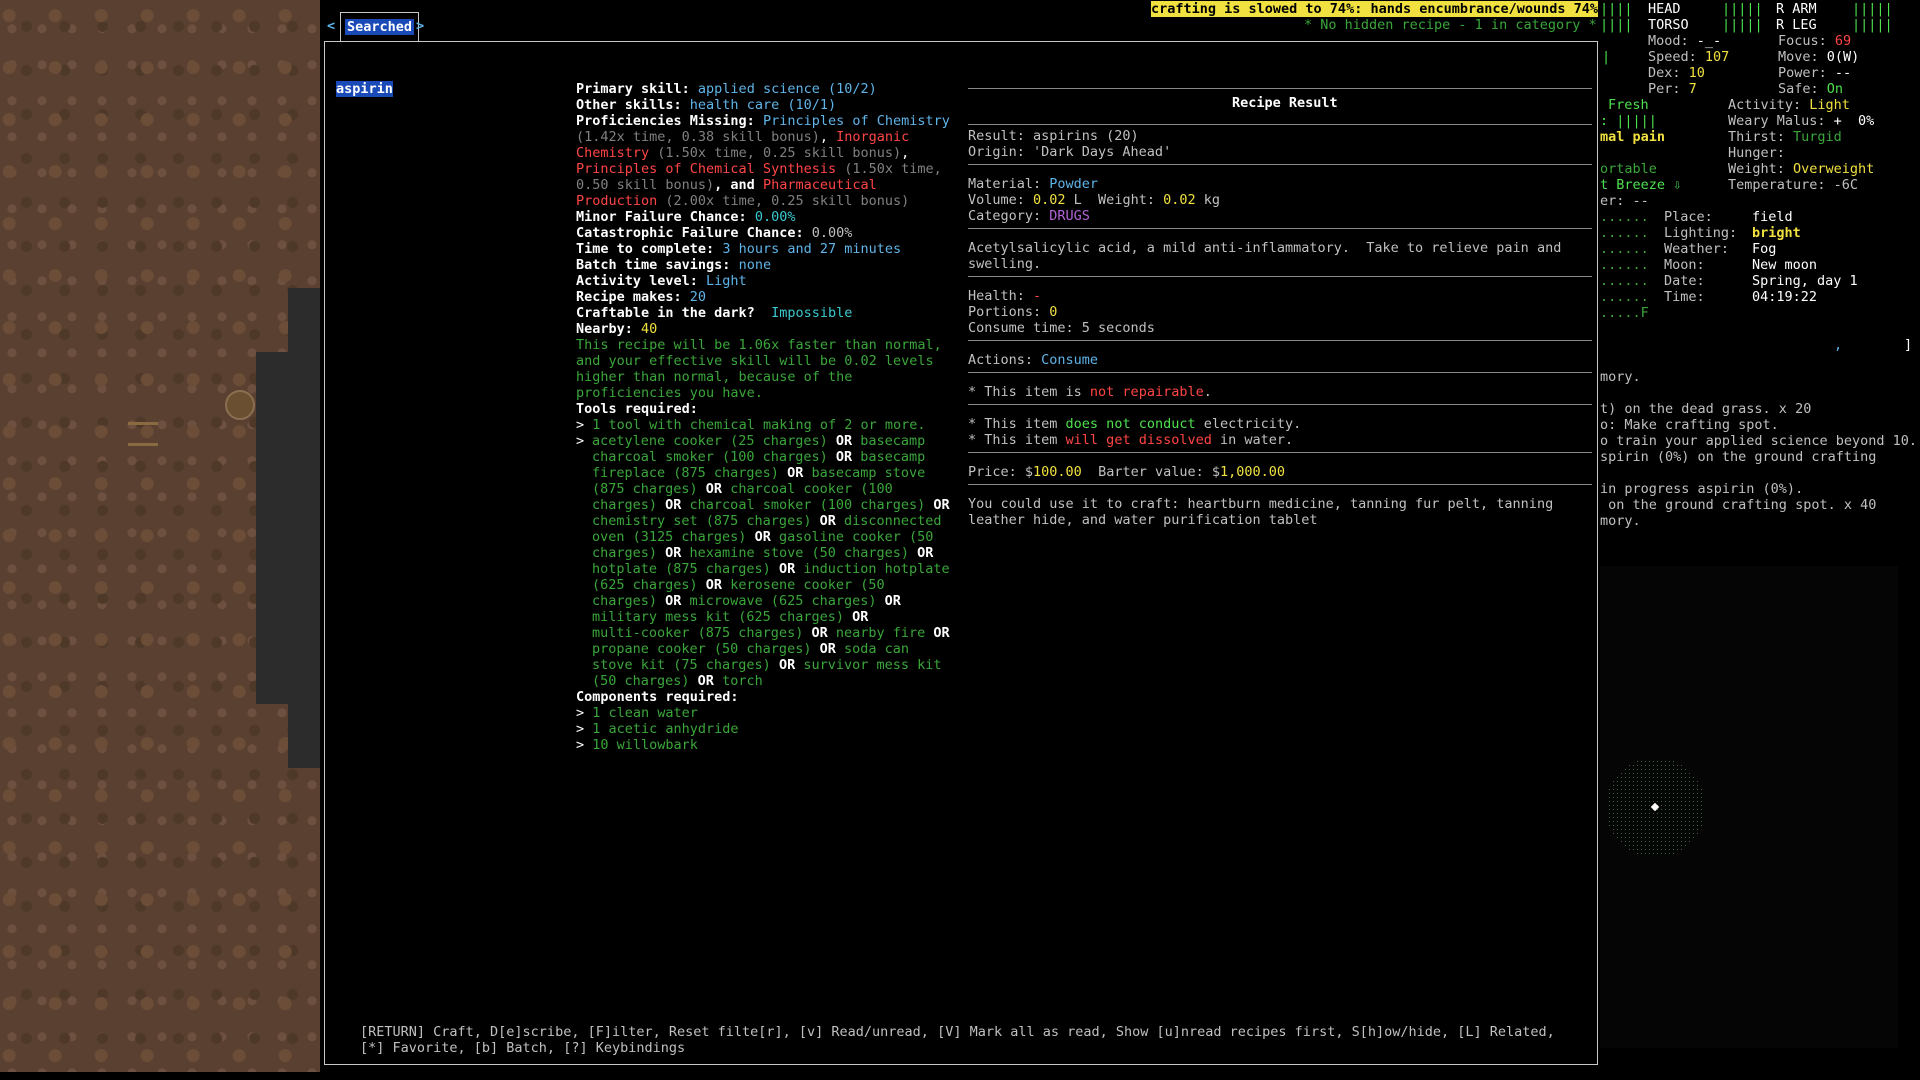  I want to click on origin-line: Origin: 'Dark Days Ahead', so click(1070, 152).